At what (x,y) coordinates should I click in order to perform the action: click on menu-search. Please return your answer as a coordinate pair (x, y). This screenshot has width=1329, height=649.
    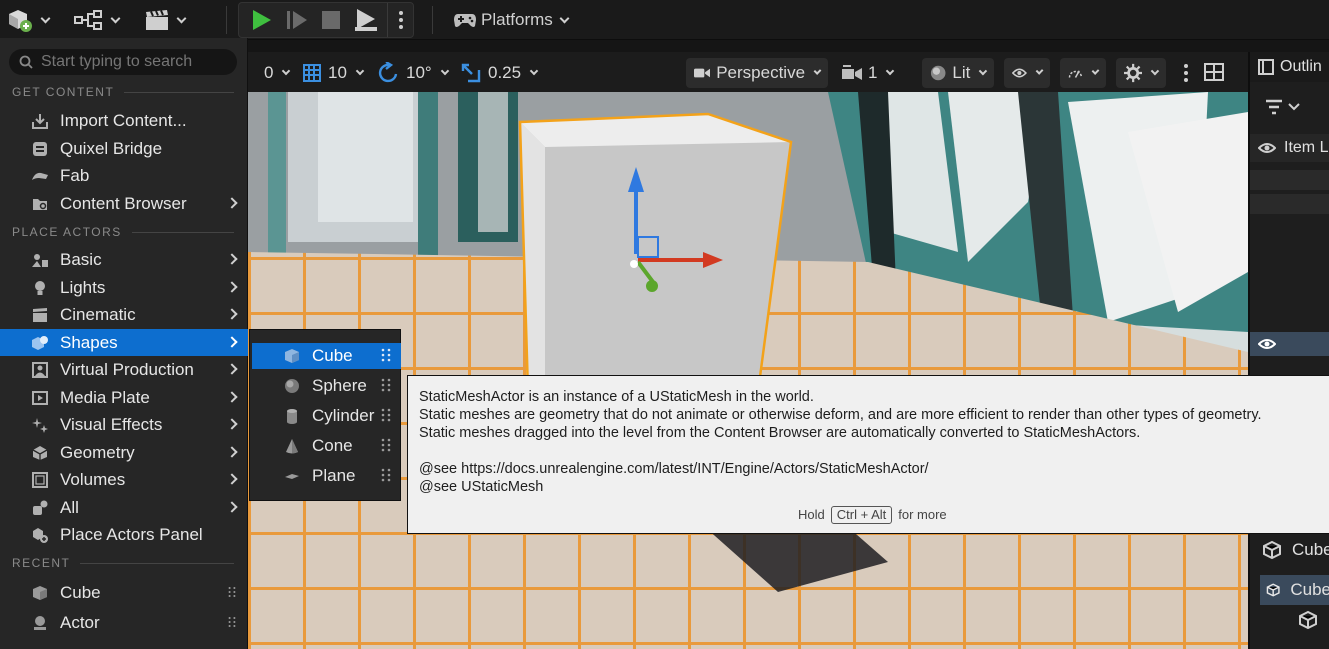
    Looking at the image, I should click on (123, 62).